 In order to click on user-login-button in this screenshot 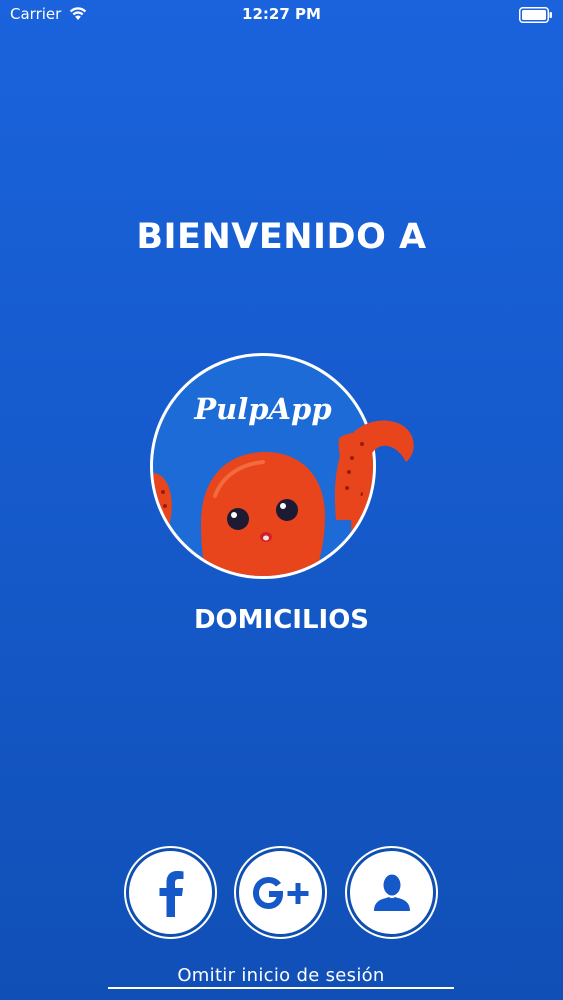, I will do `click(391, 892)`.